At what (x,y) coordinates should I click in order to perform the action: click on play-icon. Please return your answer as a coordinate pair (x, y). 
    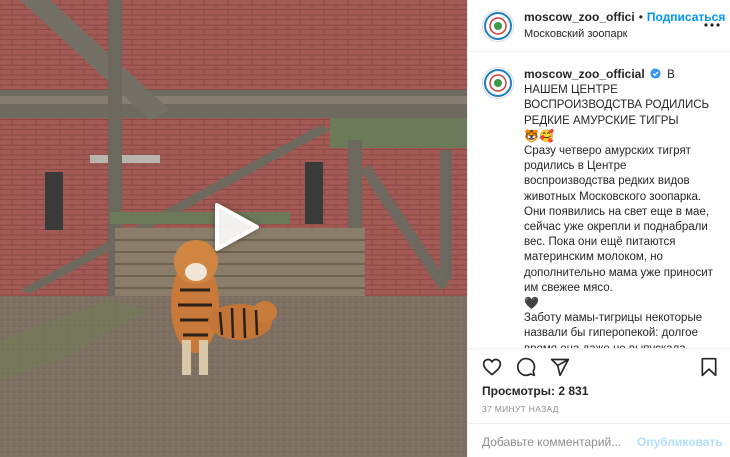
    Looking at the image, I should click on (237, 227).